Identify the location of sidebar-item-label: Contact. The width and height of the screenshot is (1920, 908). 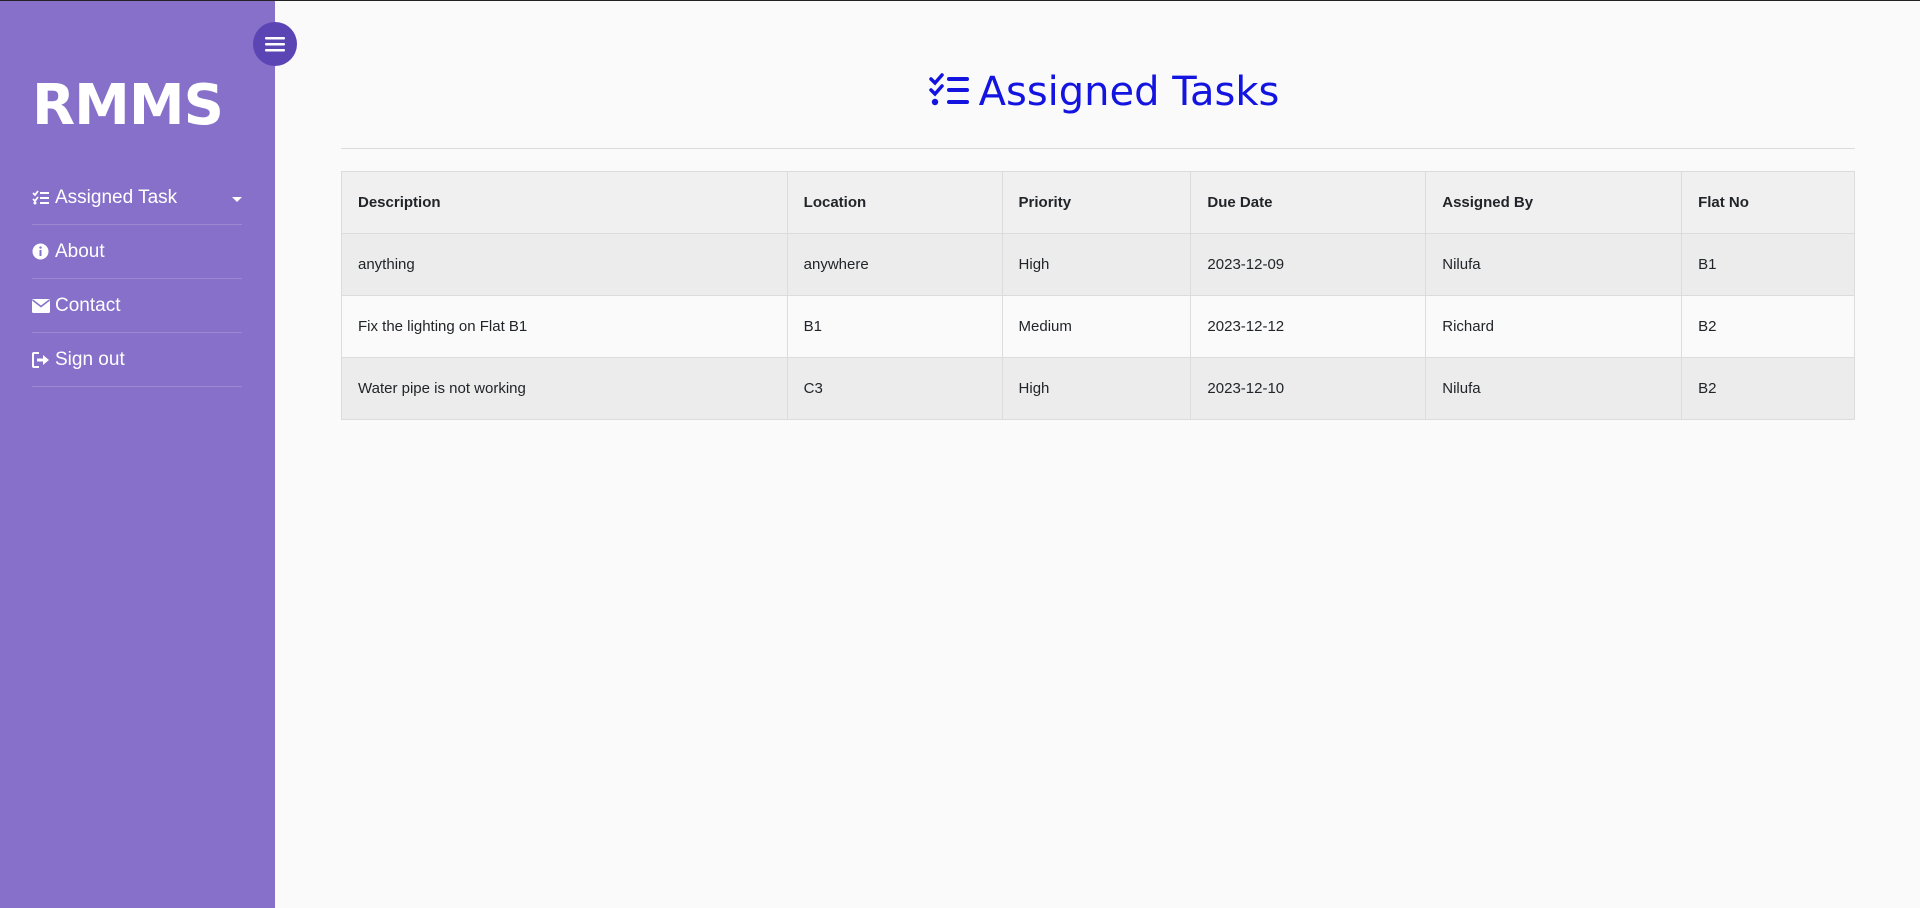
(88, 305).